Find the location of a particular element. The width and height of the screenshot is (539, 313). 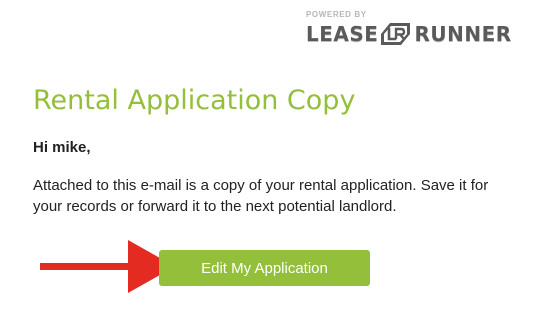

logo-wordmark: LEASE RUNNER is located at coordinates (409, 34).